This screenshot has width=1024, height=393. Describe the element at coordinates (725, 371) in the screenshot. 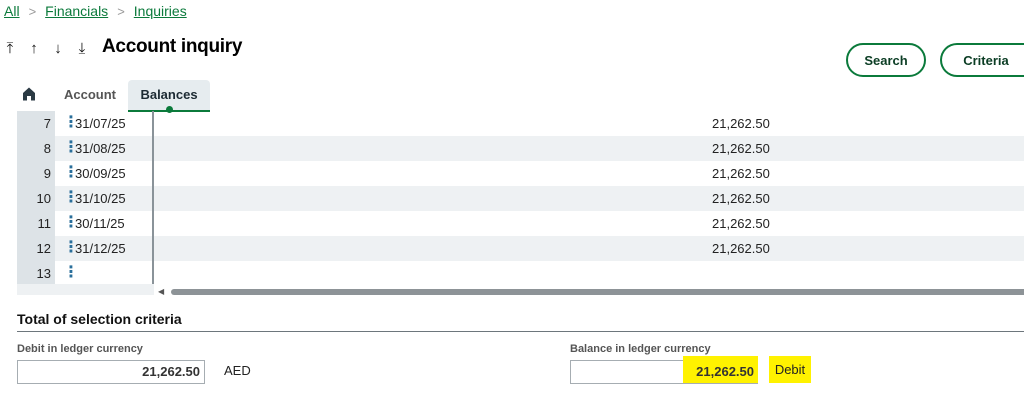

I see `balance-ledger-value: 21,262.50` at that location.